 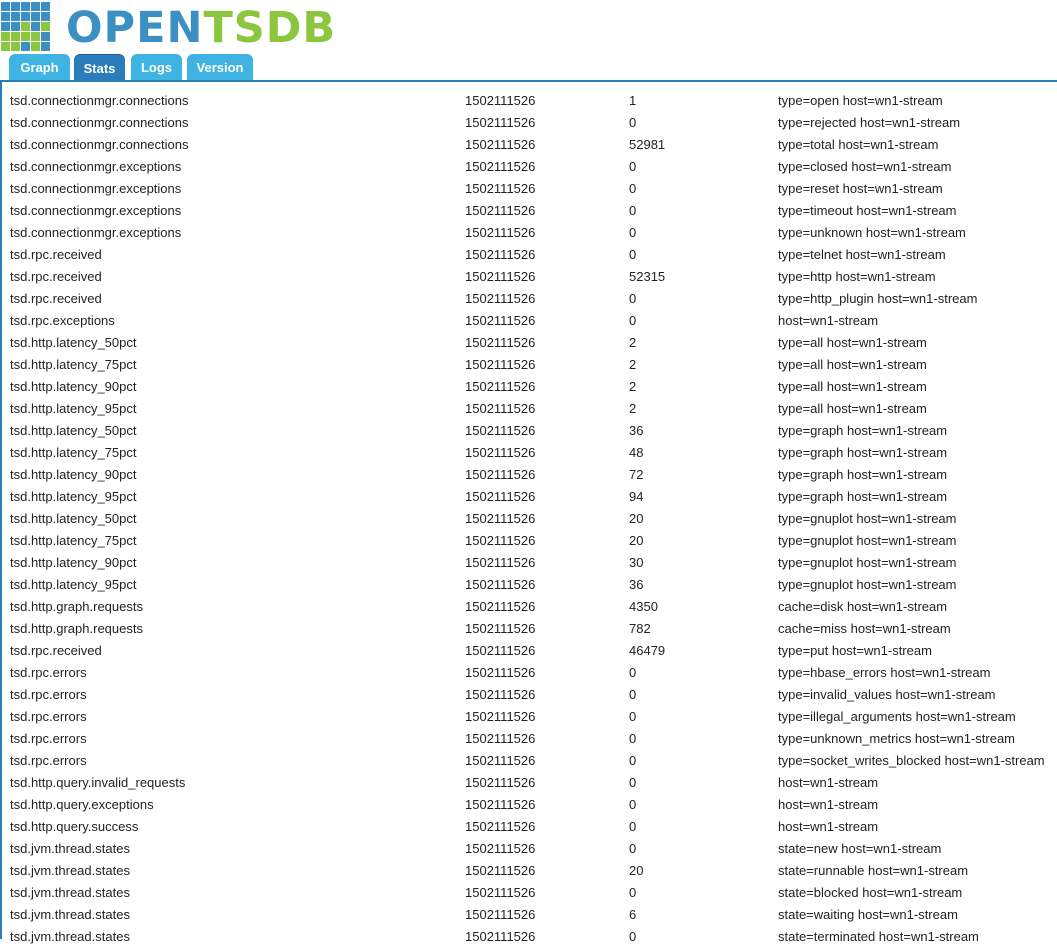 I want to click on metric-value: 72, so click(x=636, y=474).